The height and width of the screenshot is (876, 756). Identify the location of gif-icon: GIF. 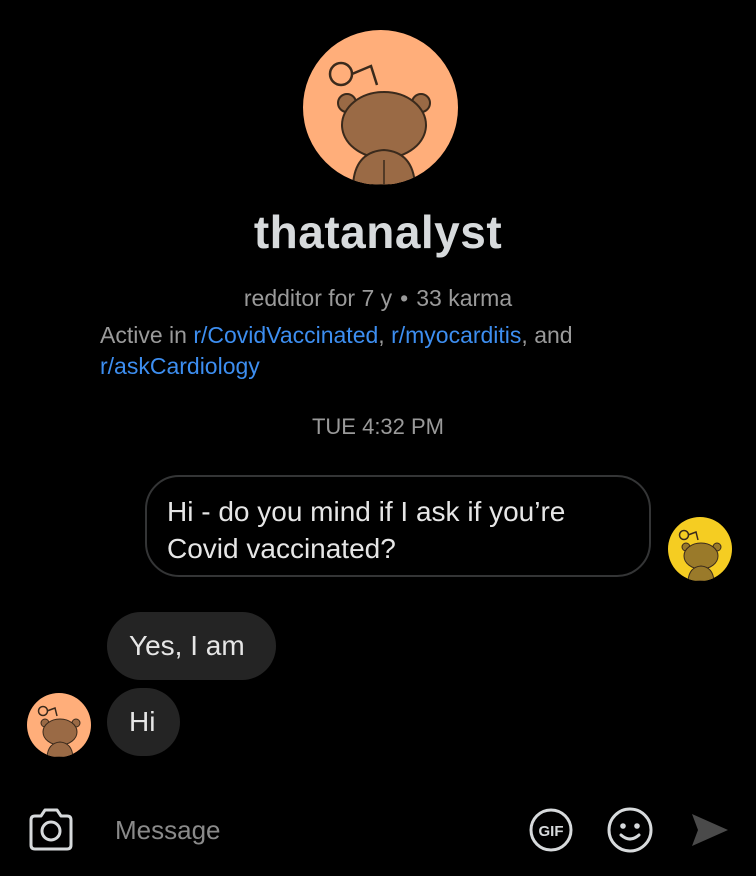
(551, 830).